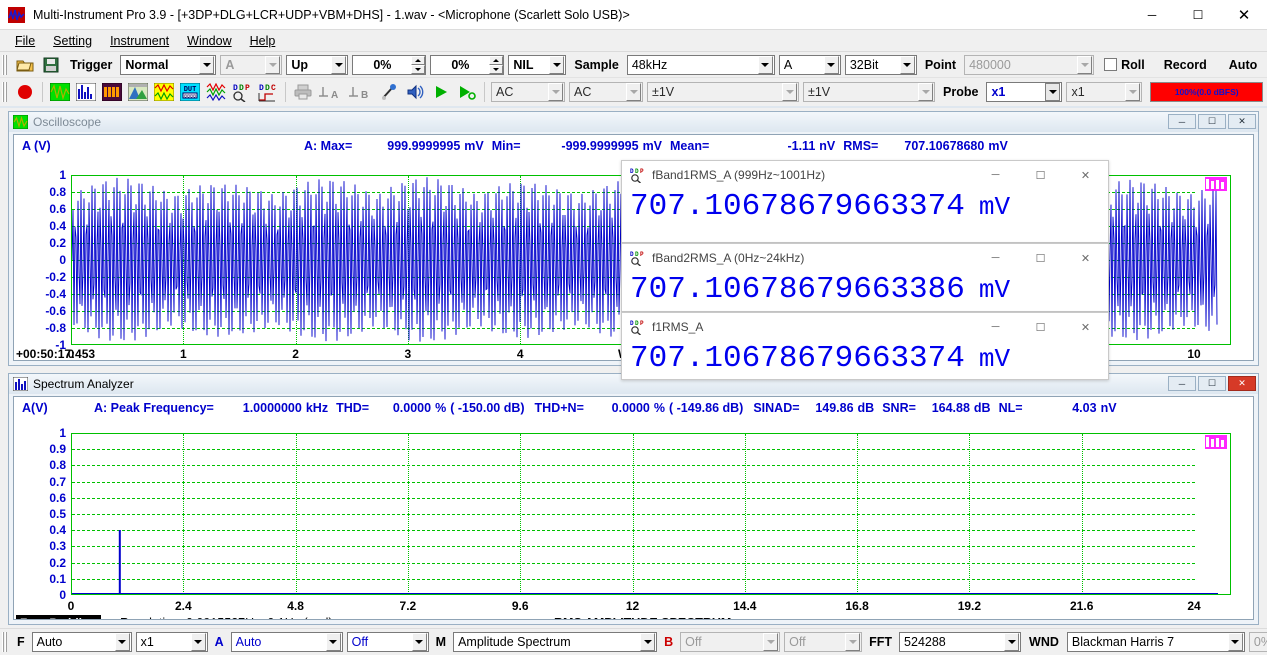 The height and width of the screenshot is (655, 1267). What do you see at coordinates (809, 64) in the screenshot?
I see `sample-channel-select: A` at bounding box center [809, 64].